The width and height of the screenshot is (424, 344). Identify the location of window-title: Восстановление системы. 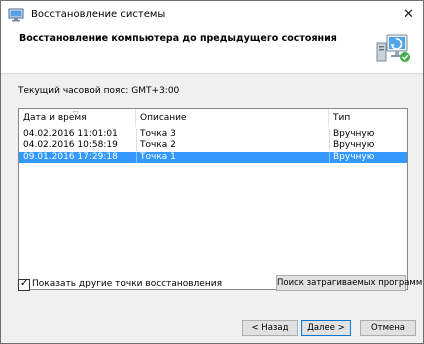
(98, 14).